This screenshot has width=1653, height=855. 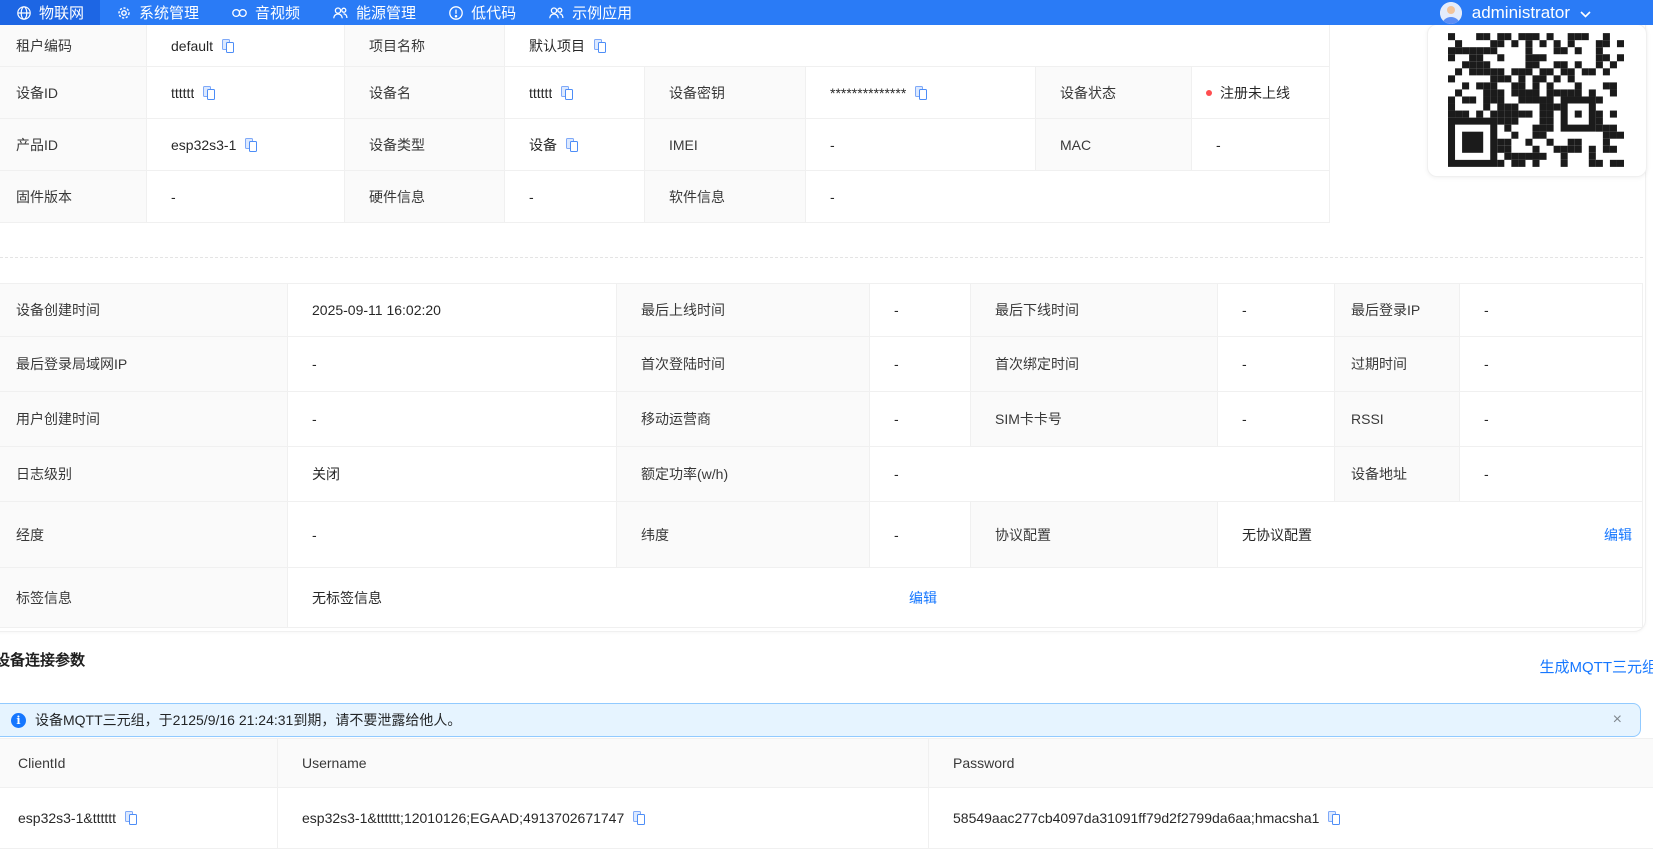 I want to click on nav-item-label: 示例应用, so click(x=602, y=13).